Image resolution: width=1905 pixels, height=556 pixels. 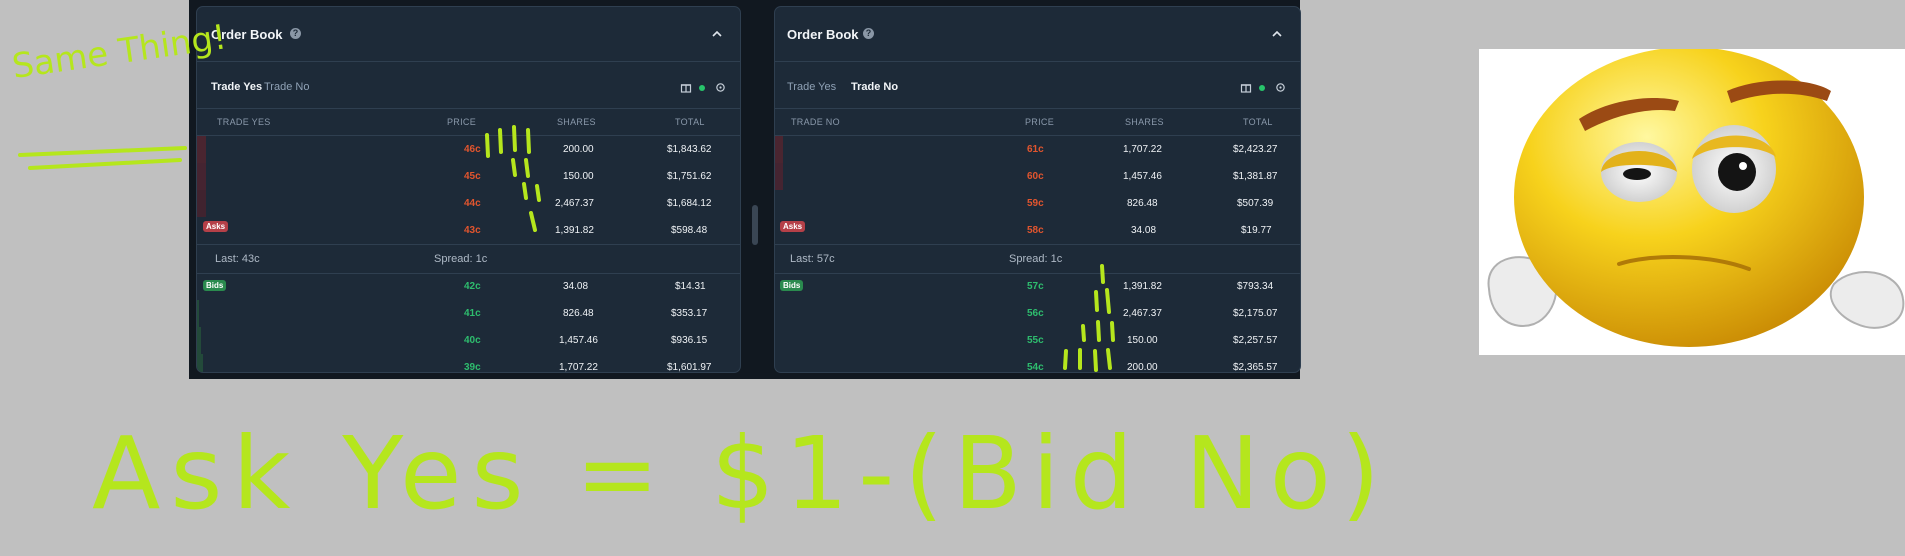 What do you see at coordinates (119, 52) in the screenshot?
I see `annotation-same-thing: Same Thing!` at bounding box center [119, 52].